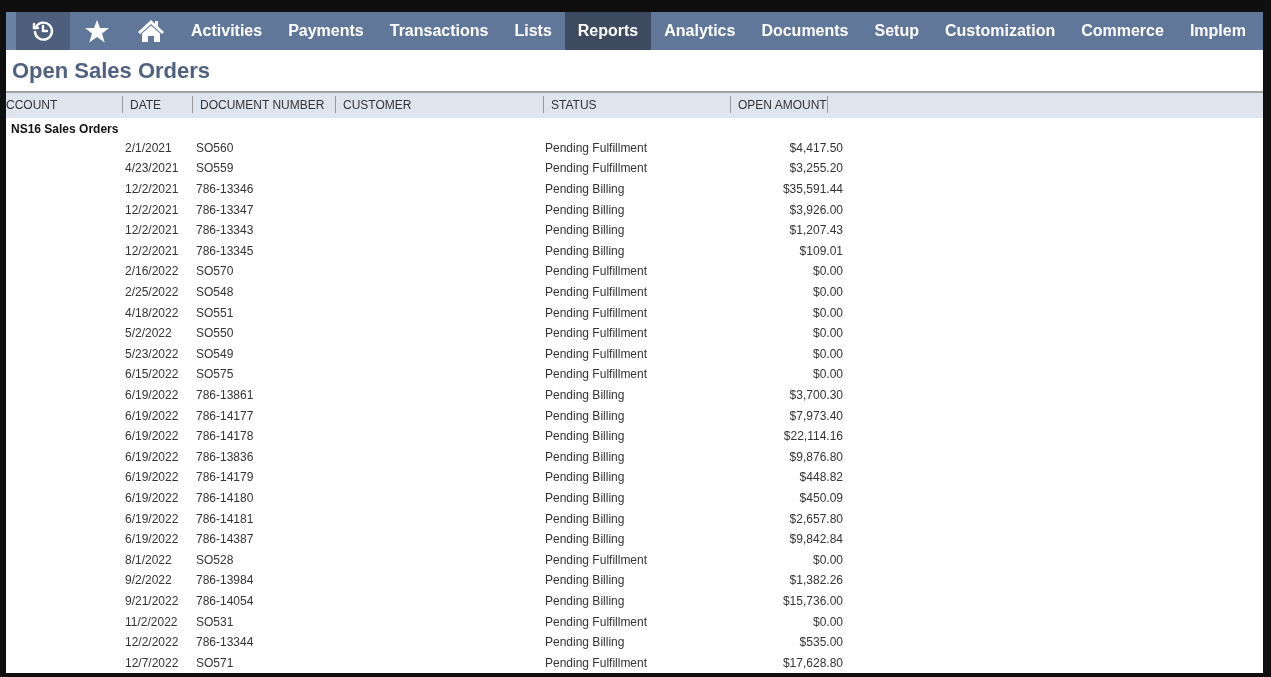  Describe the element at coordinates (896, 31) in the screenshot. I see `nav-menu-item: Setup` at that location.